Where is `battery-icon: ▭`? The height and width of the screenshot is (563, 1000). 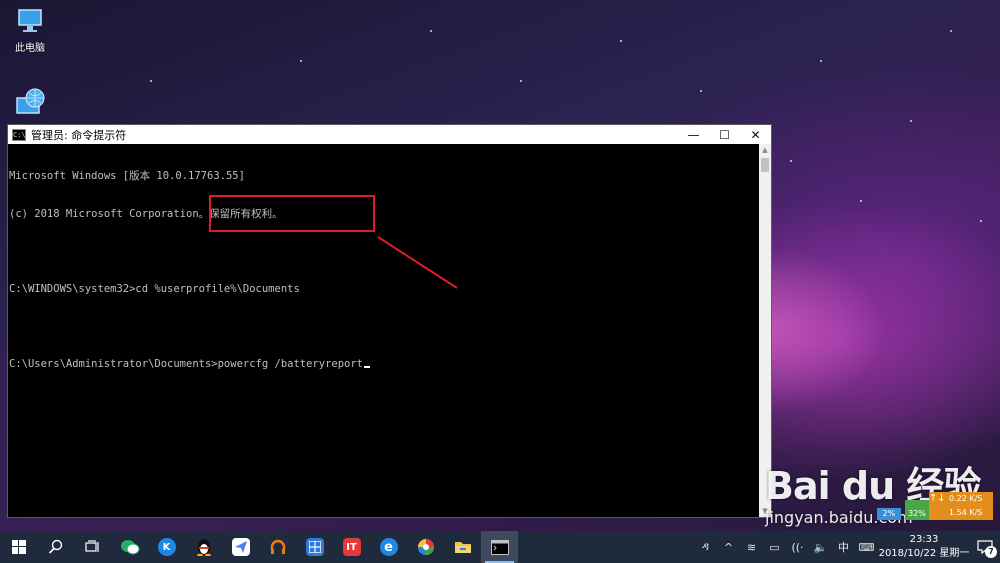 battery-icon: ▭ is located at coordinates (774, 547).